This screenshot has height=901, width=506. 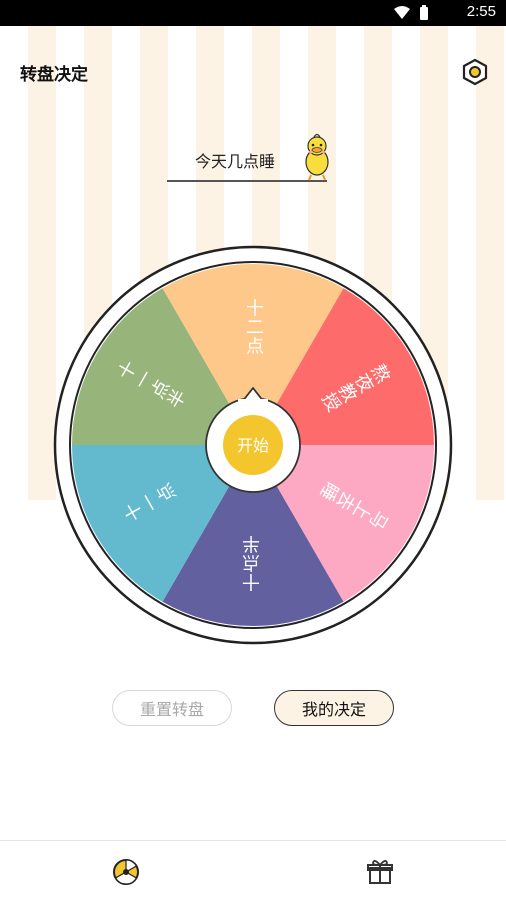 I want to click on duck-icon, so click(x=317, y=157).